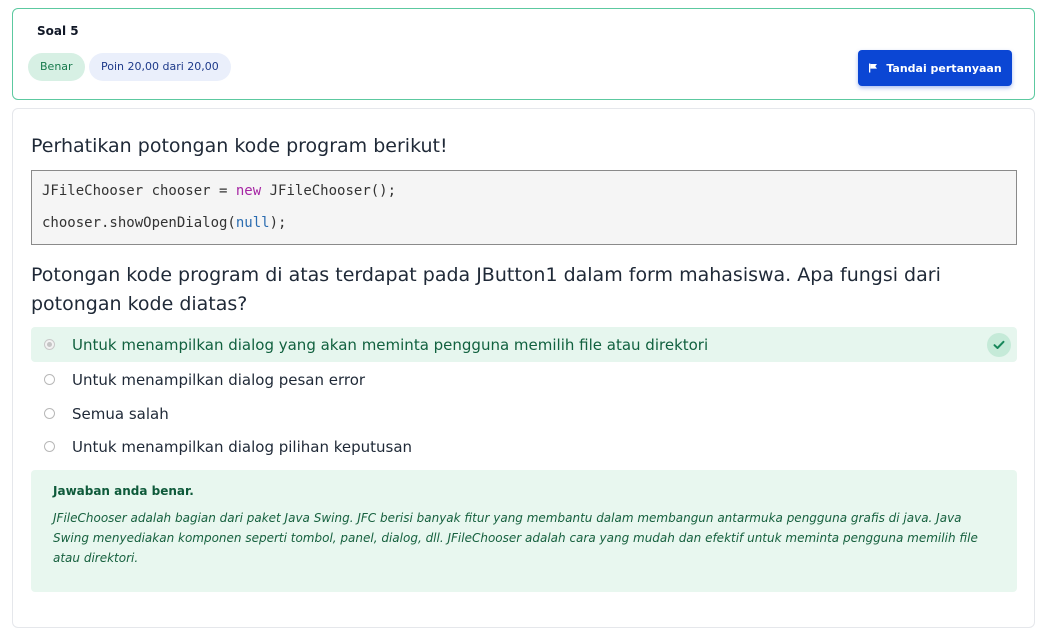 The image size is (1045, 628). Describe the element at coordinates (219, 379) in the screenshot. I see `answer-option-label: Untuk menampilkan dialog pesan error` at that location.